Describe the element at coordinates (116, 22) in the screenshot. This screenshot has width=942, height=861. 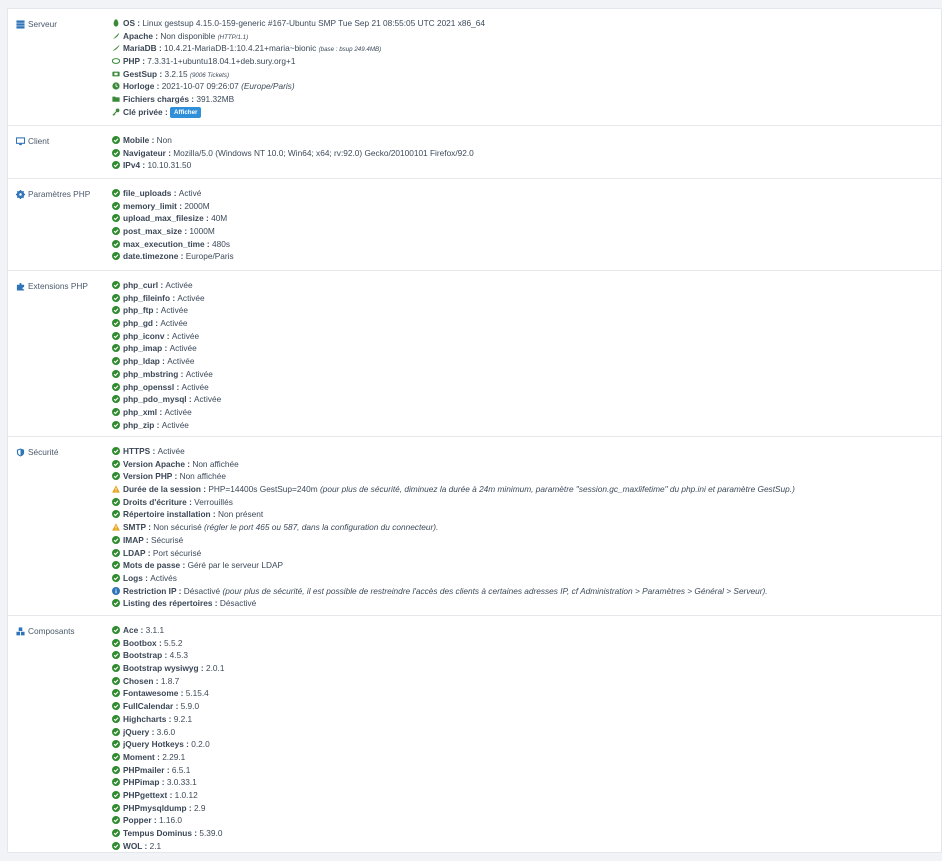
I see `linux-icon` at that location.